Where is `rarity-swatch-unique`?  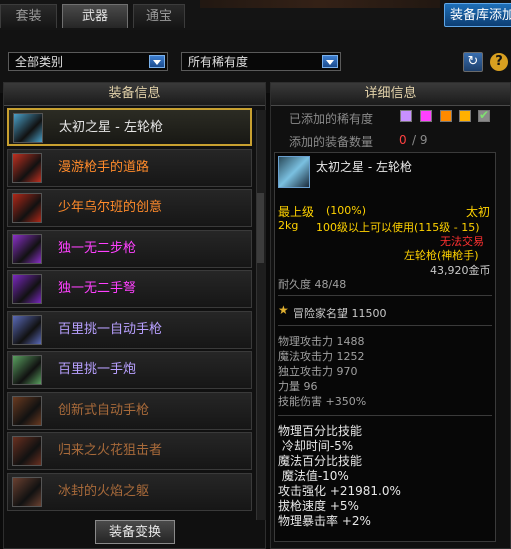 rarity-swatch-unique is located at coordinates (426, 116).